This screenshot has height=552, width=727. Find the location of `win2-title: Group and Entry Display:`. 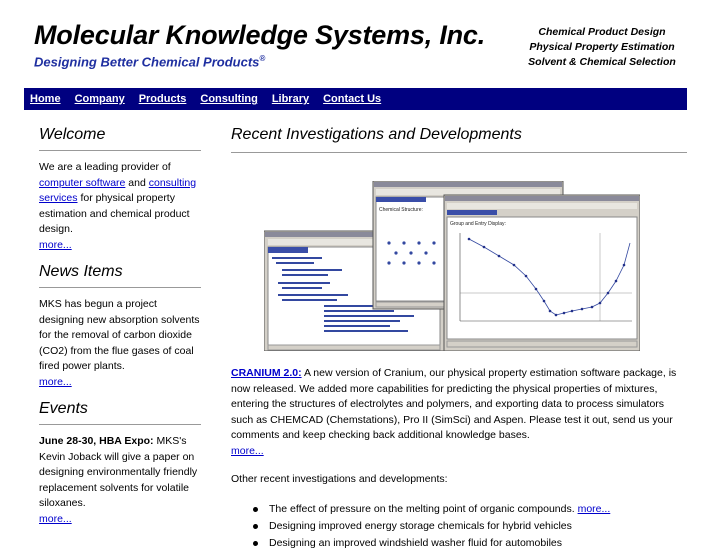

win2-title: Group and Entry Display: is located at coordinates (478, 224).